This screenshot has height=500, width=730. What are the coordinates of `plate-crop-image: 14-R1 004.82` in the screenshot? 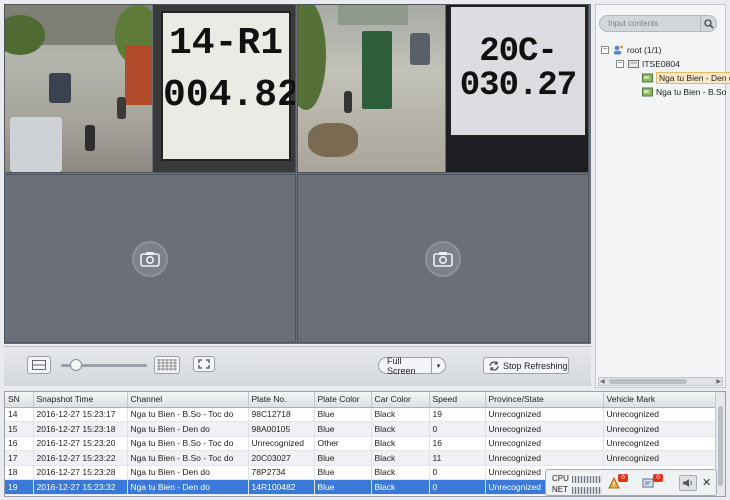 It's located at (224, 88).